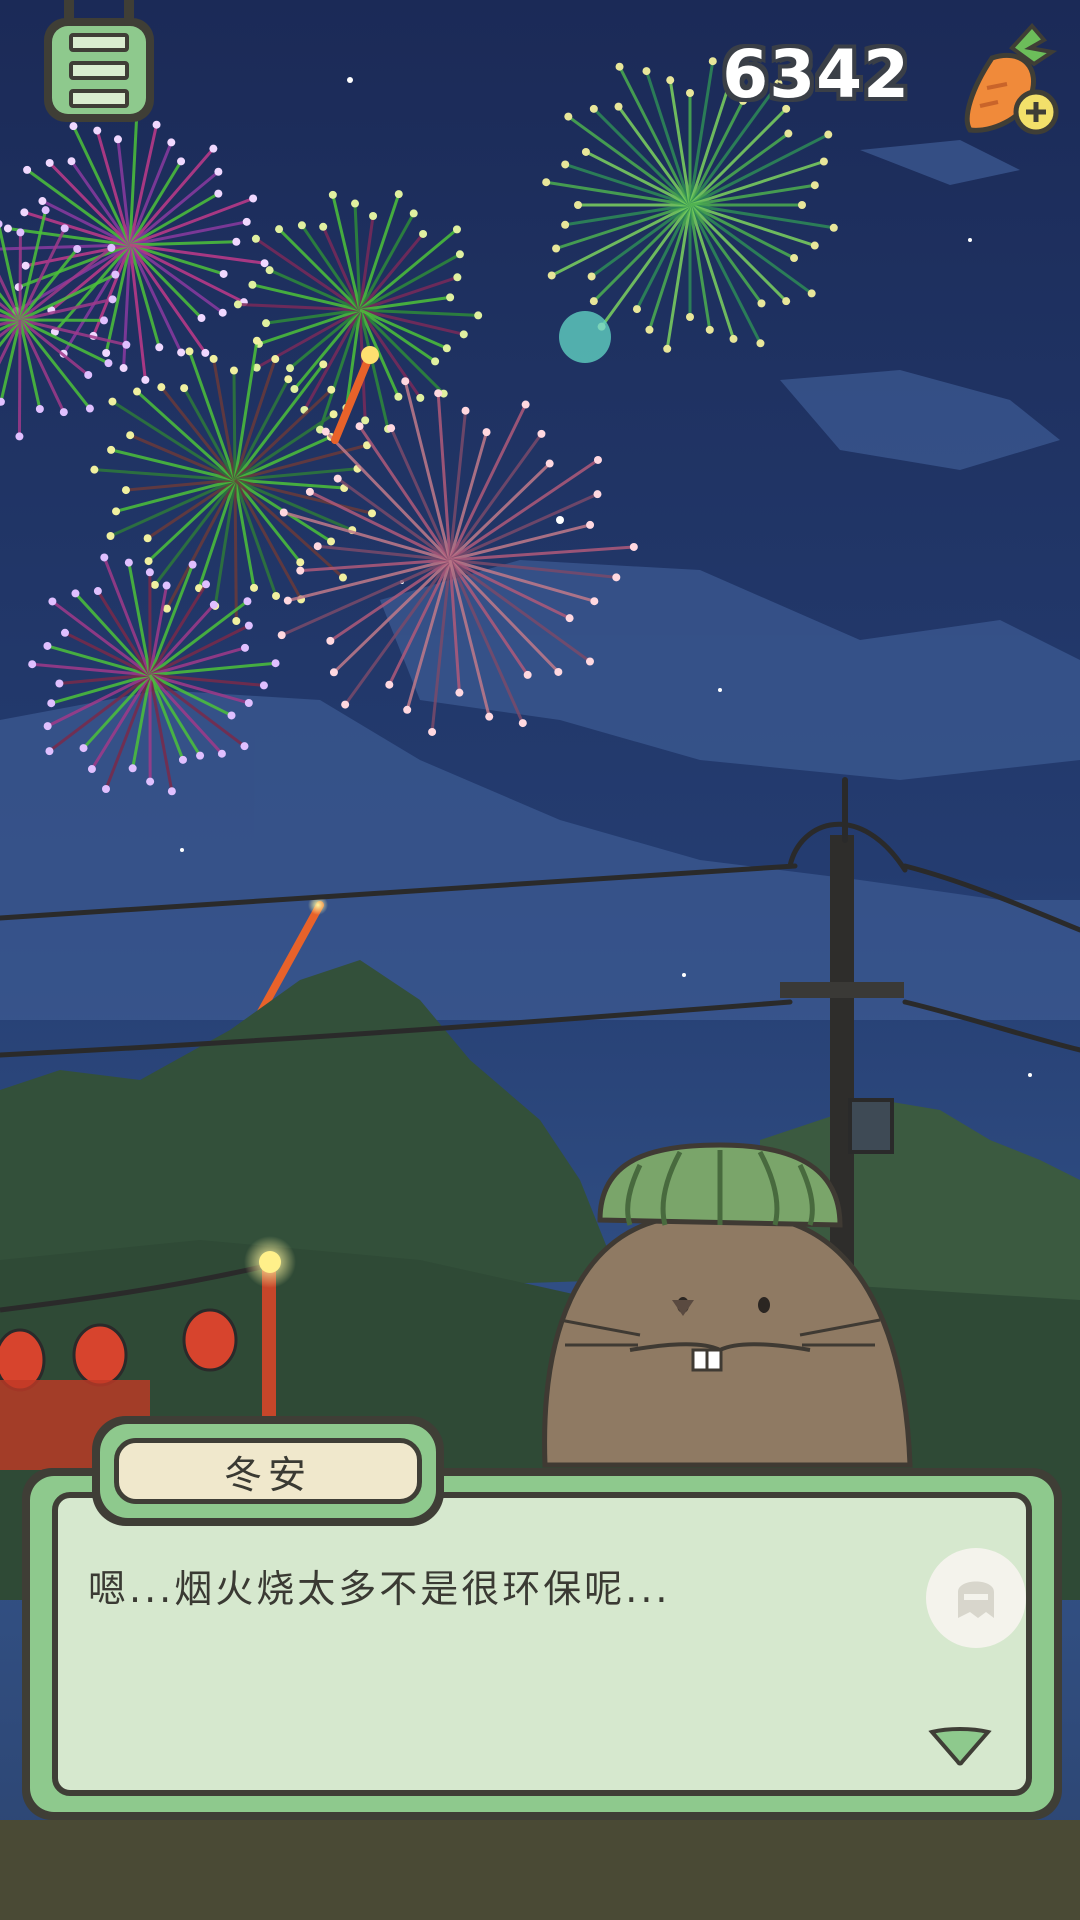 Image resolution: width=1080 pixels, height=1920 pixels. I want to click on dialog-panel, so click(542, 1644).